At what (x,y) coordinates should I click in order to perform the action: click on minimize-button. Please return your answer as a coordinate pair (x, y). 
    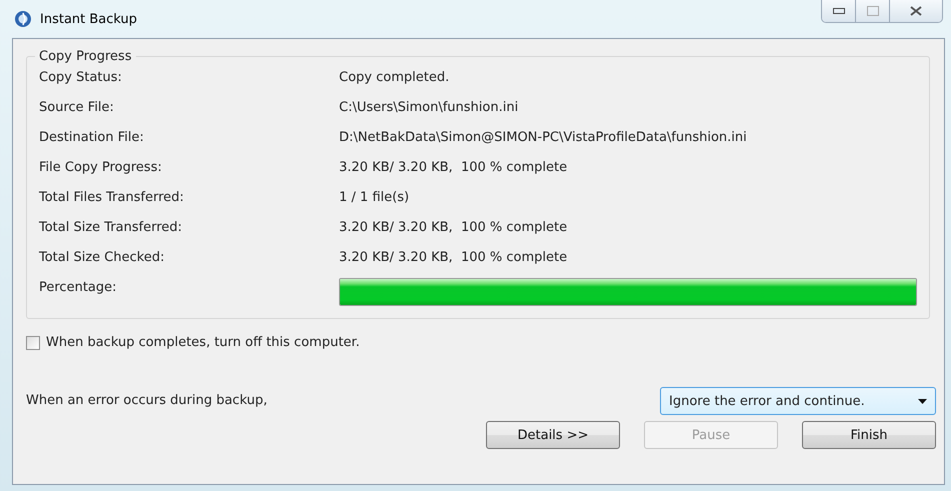
    Looking at the image, I should click on (839, 11).